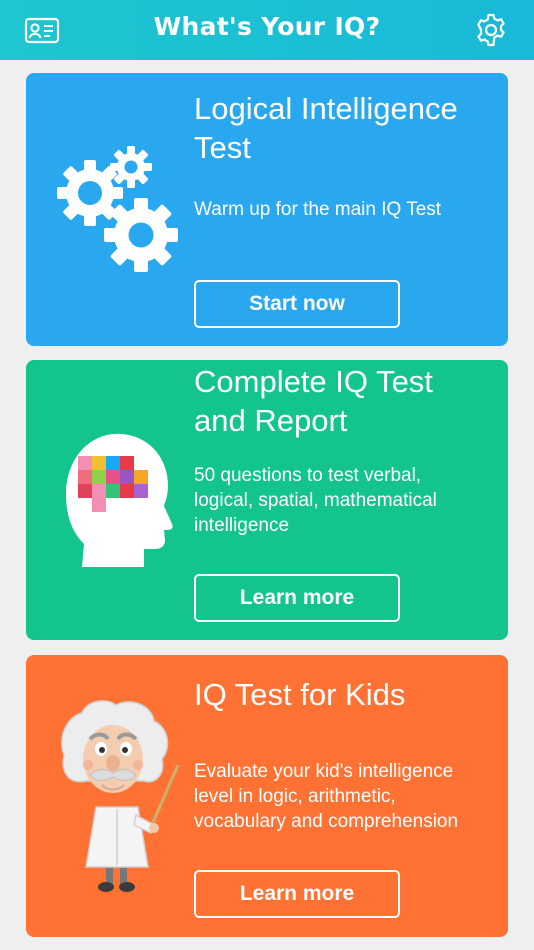  Describe the element at coordinates (297, 304) in the screenshot. I see `start-now-button: Start now` at that location.